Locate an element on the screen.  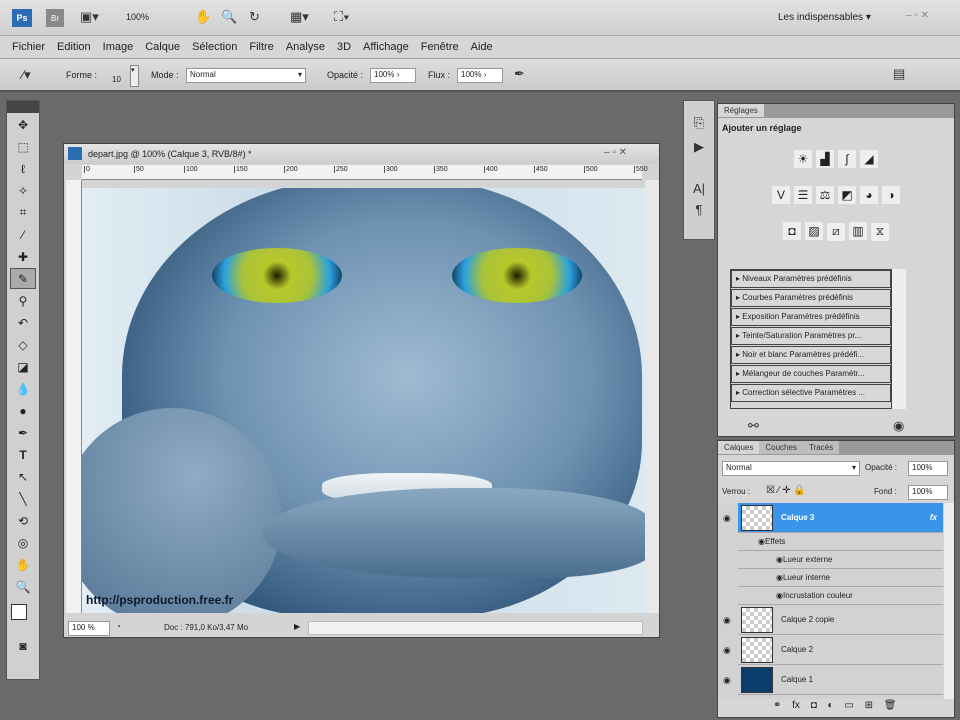
toolbox-grip is located at coordinates (23, 107).